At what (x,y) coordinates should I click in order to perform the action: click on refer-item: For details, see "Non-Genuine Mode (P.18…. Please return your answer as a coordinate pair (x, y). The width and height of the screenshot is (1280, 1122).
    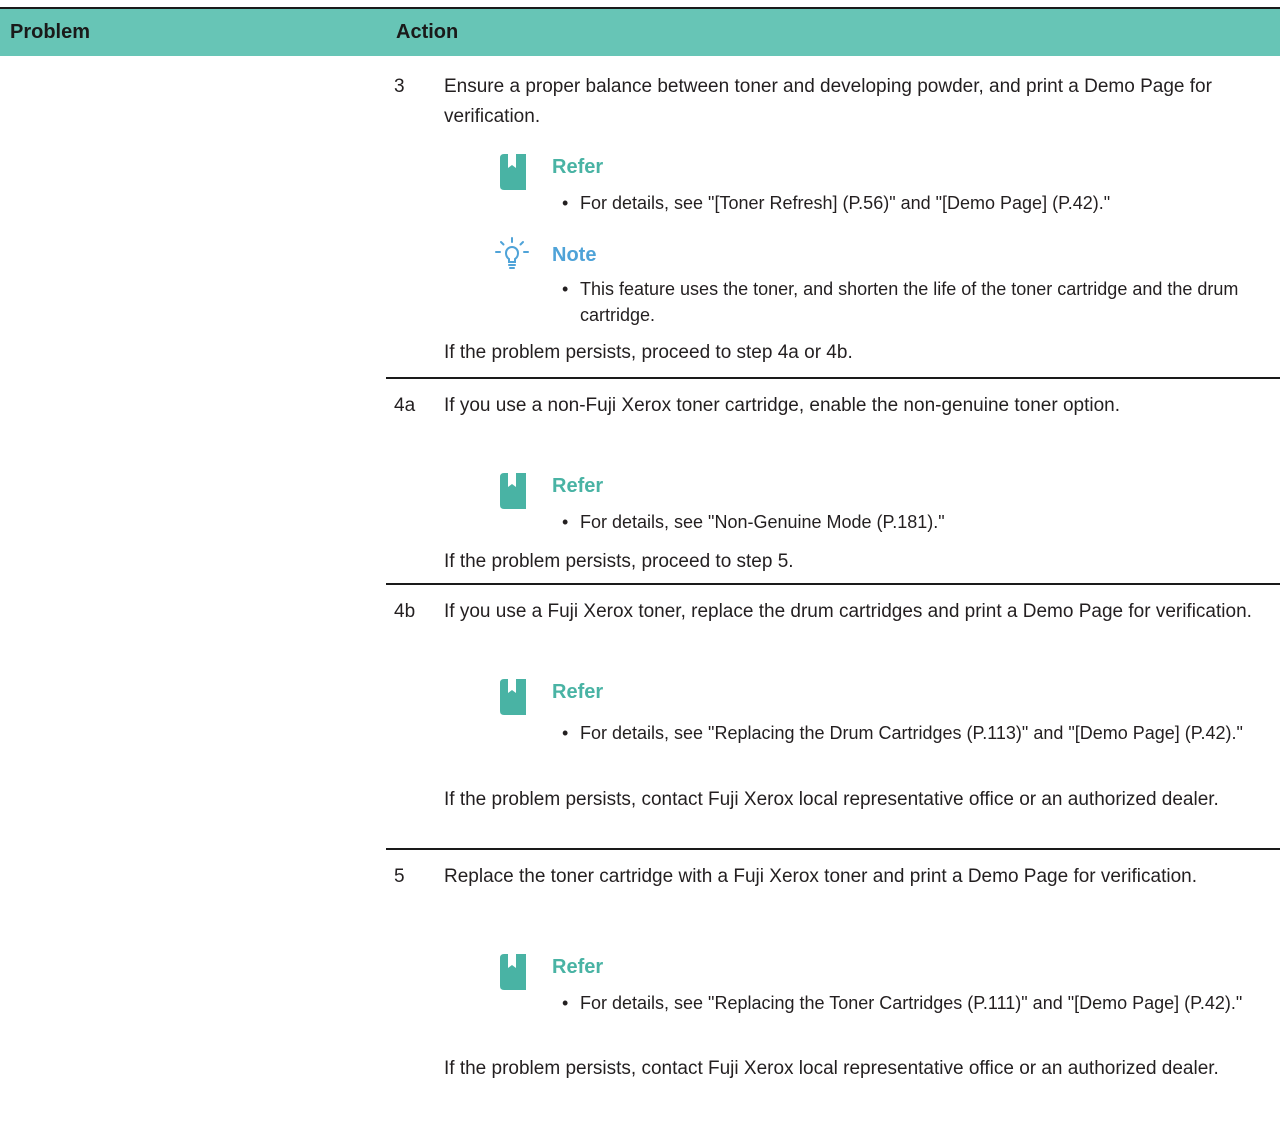
    Looking at the image, I should click on (918, 522).